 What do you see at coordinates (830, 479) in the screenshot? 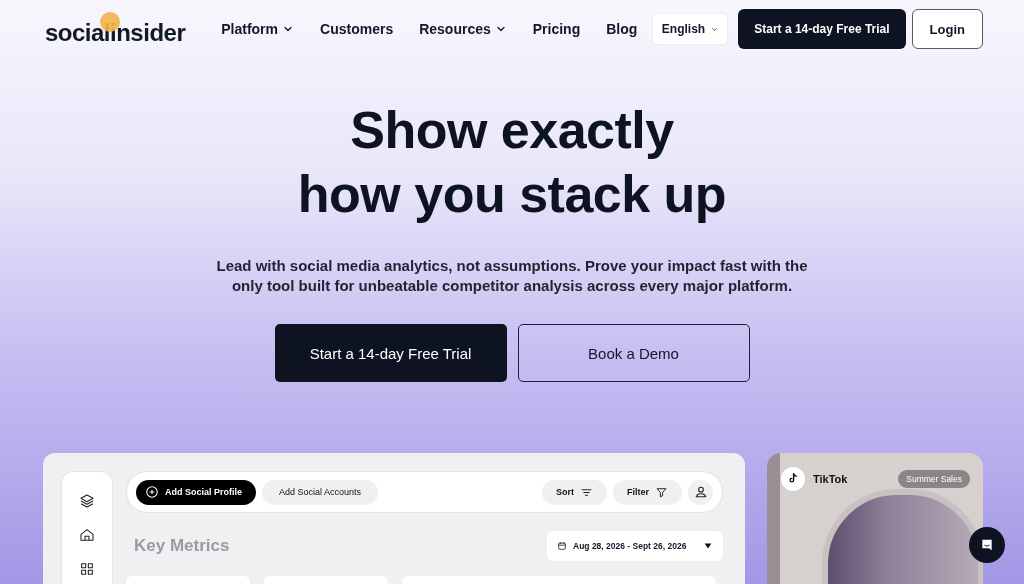
I see `platform-name: TikTok` at bounding box center [830, 479].